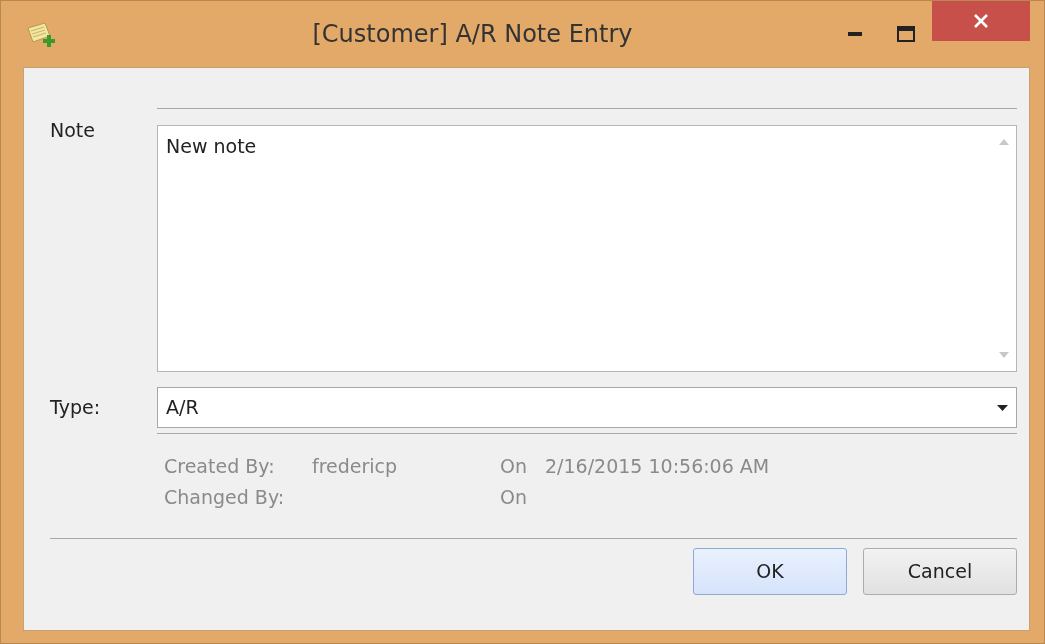  I want to click on dialog-button: Cancel, so click(940, 571).